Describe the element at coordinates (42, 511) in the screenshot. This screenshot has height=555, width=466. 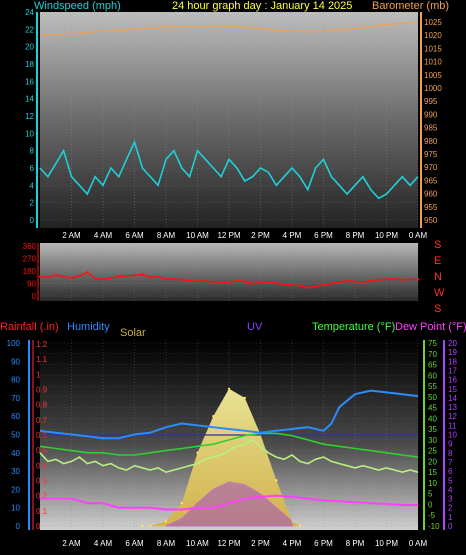
I see `rain-tick-label: 0.1` at that location.